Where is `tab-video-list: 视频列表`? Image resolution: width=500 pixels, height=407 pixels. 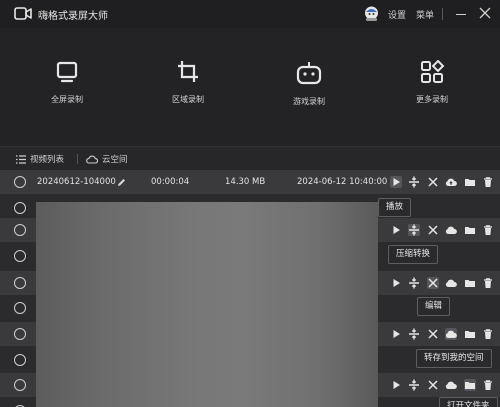
tab-video-list: 视频列表 is located at coordinates (40, 159).